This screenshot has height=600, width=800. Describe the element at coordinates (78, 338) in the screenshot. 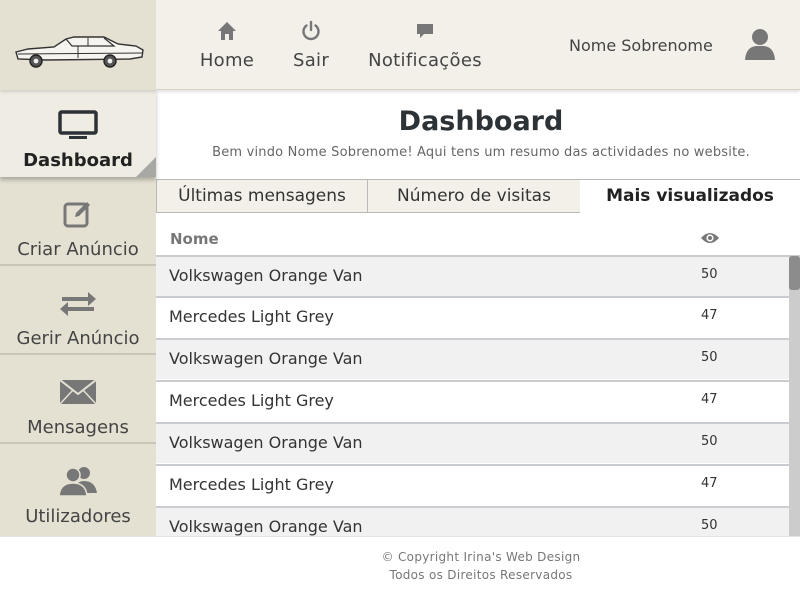

I see `sidebar-item-label: Gerir Anúncio` at that location.